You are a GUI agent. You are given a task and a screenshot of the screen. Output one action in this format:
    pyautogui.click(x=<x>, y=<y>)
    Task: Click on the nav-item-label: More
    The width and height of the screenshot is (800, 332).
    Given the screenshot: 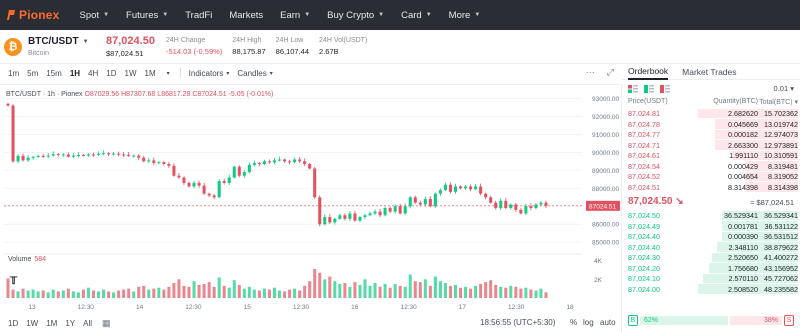 What is the action you would take?
    pyautogui.click(x=459, y=15)
    